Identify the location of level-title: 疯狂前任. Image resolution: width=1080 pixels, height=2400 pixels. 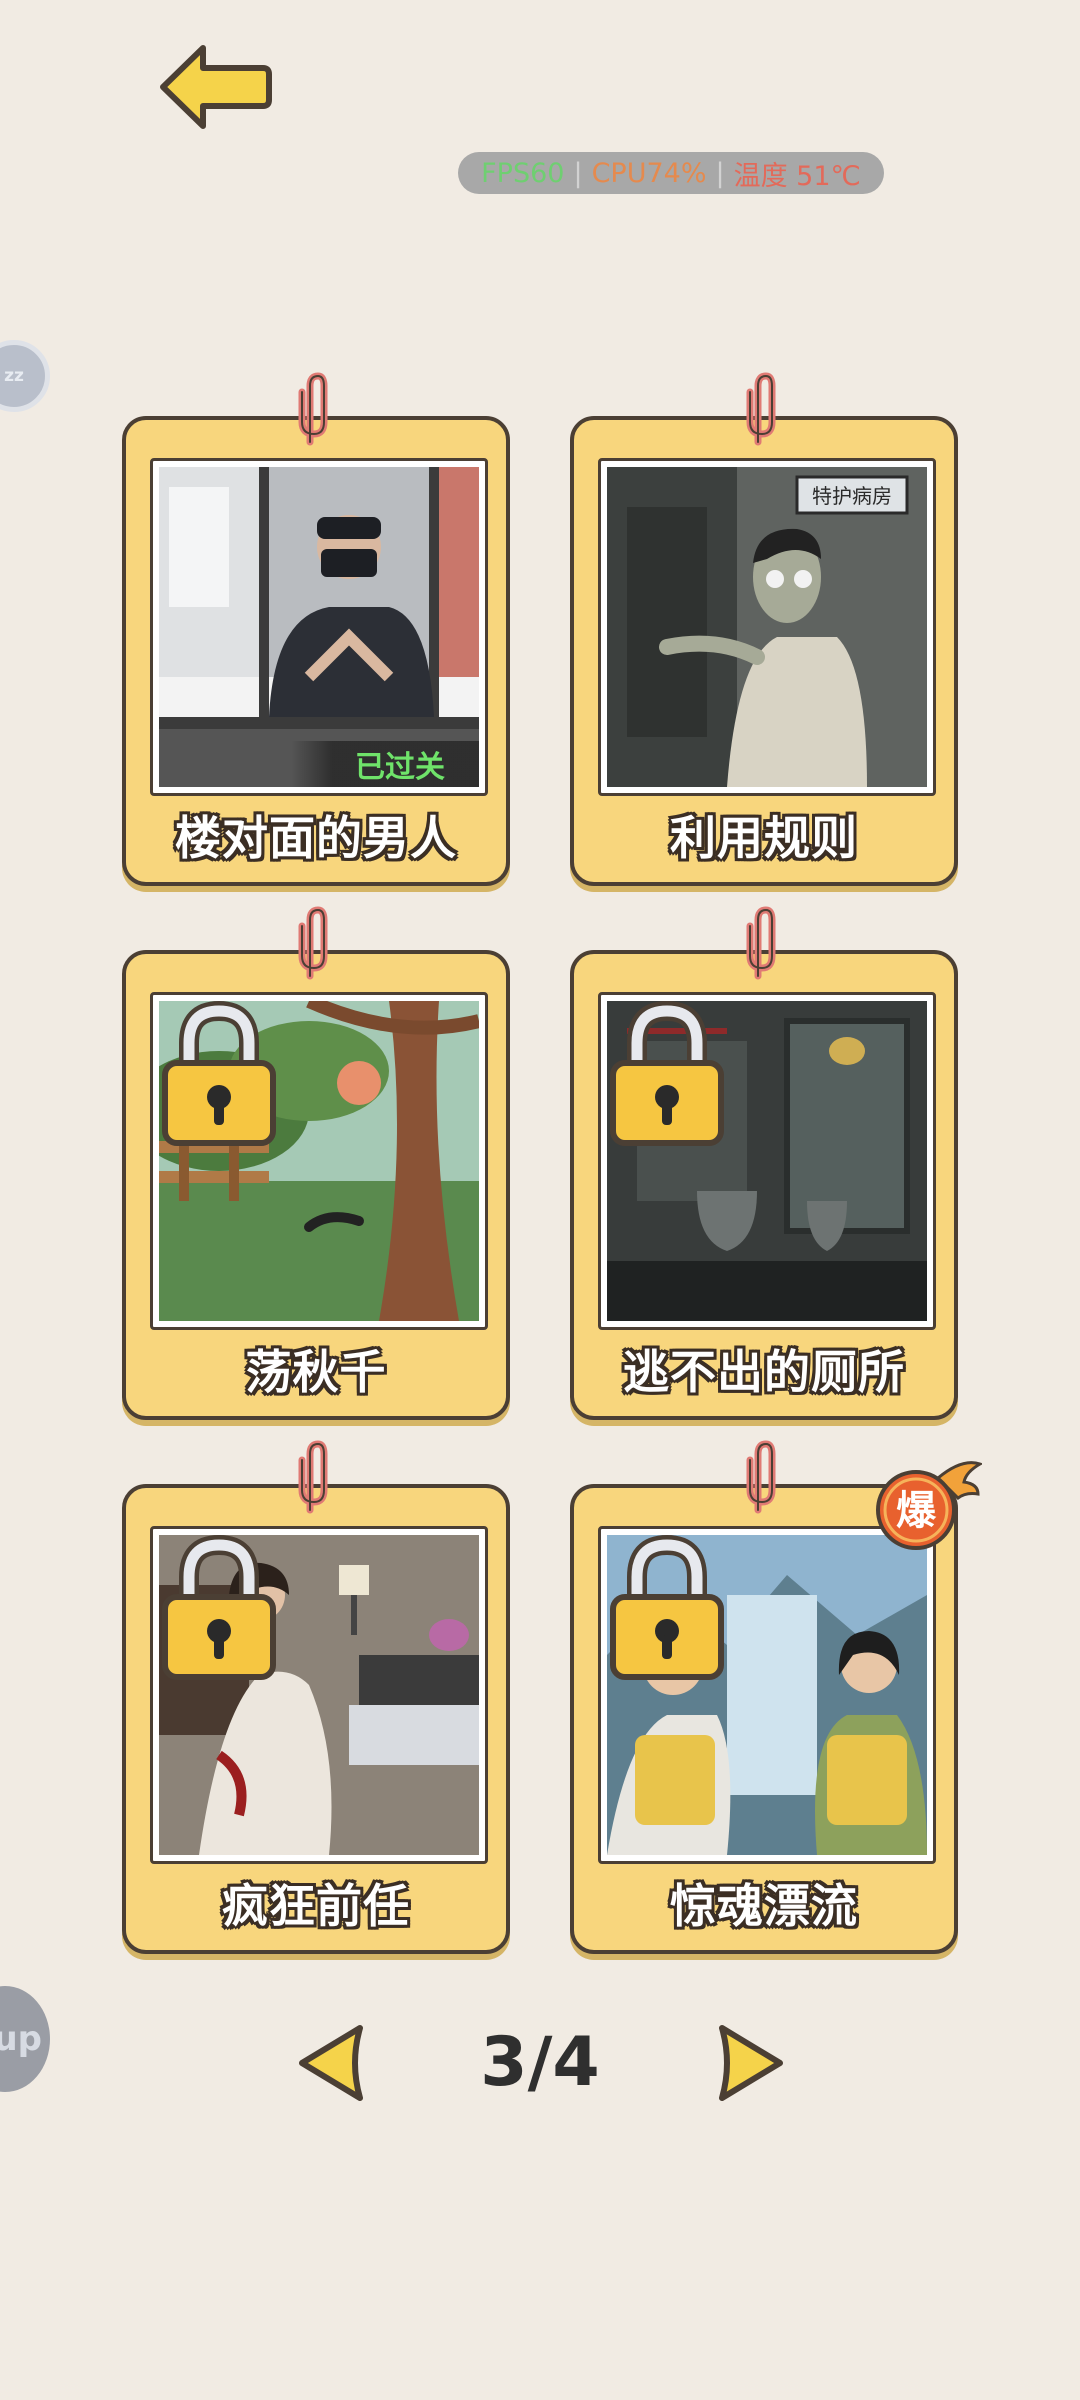
(316, 1906).